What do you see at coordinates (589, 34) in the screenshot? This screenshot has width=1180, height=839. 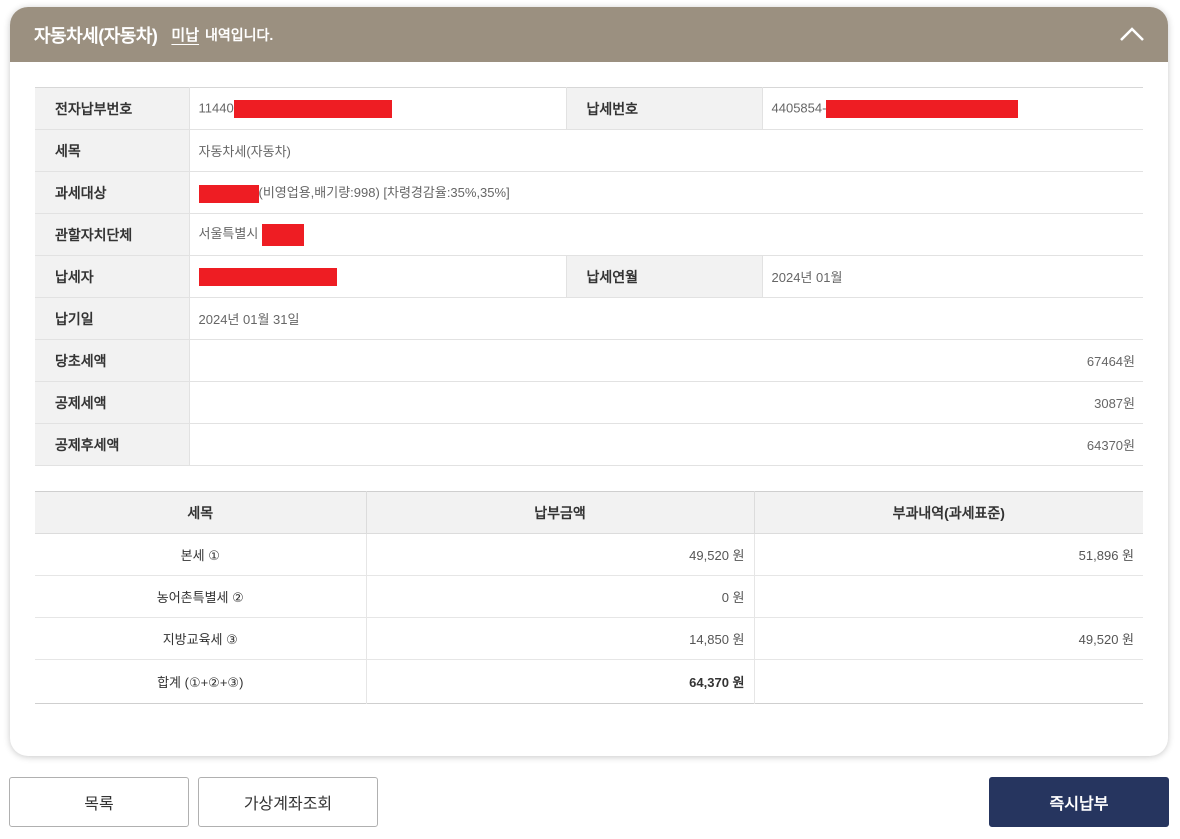 I see `card-header: 자동차세(자동차) 미납 내역입니다.` at bounding box center [589, 34].